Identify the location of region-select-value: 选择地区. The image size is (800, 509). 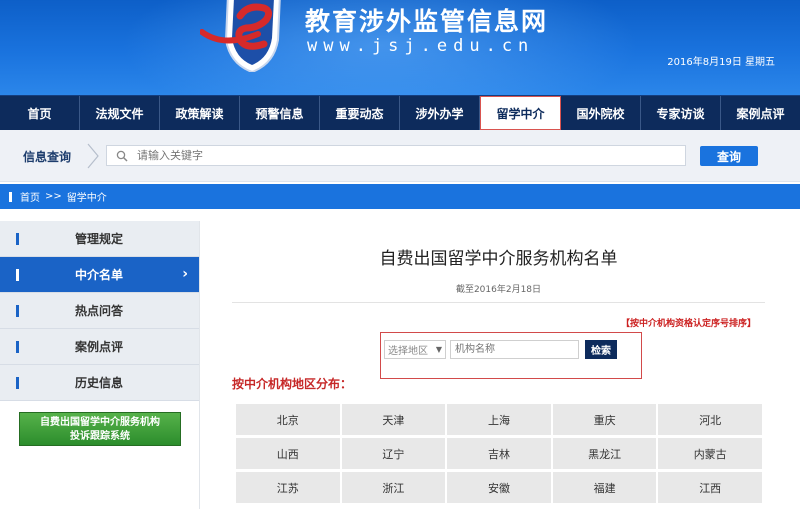
(408, 351).